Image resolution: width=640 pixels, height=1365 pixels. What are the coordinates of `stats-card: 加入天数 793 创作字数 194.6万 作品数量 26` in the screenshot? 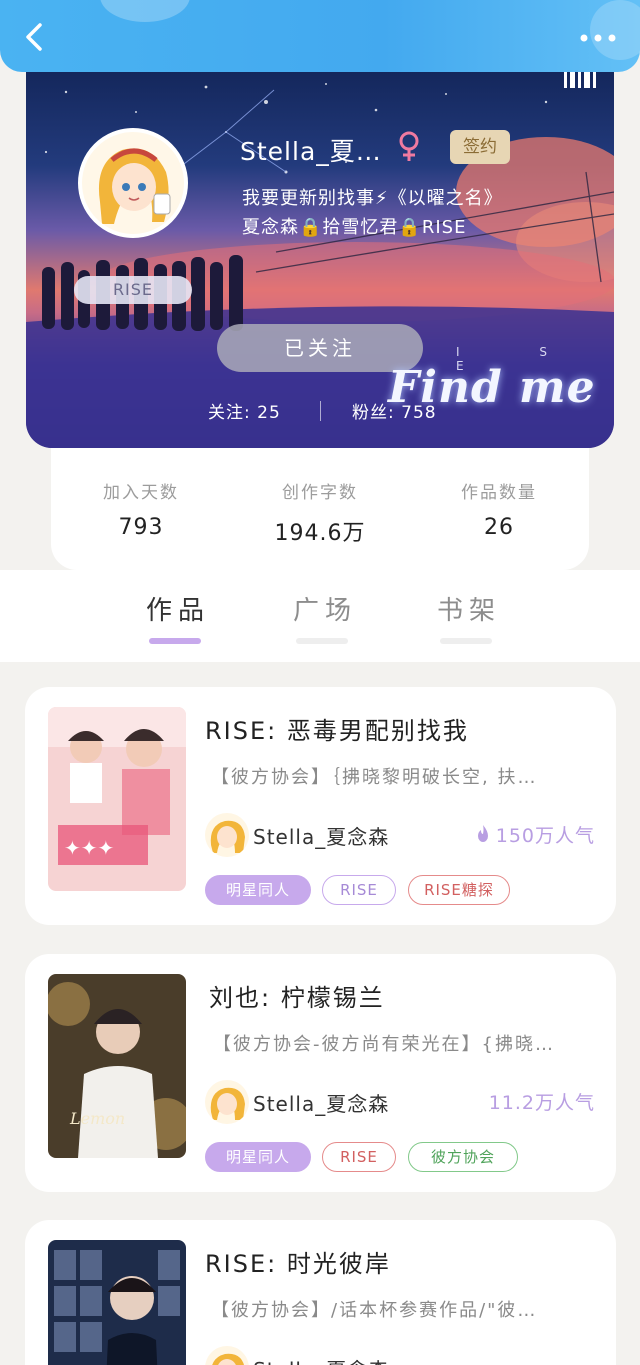 It's located at (320, 509).